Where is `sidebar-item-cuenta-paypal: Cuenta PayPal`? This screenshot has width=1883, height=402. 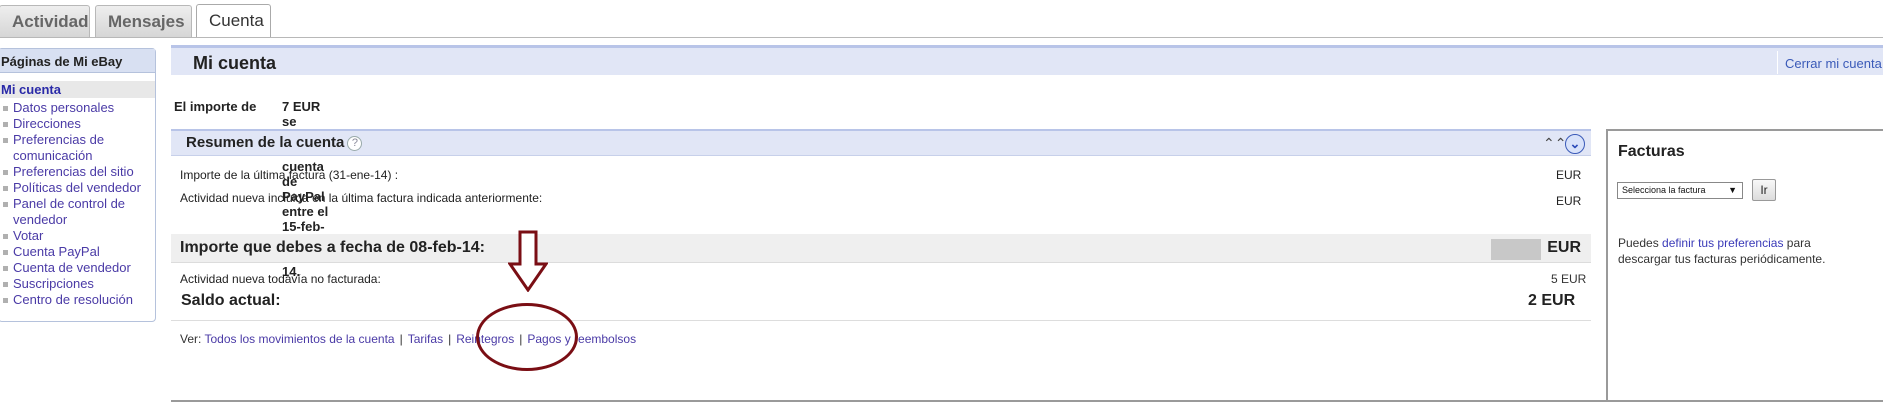 sidebar-item-cuenta-paypal: Cuenta PayPal is located at coordinates (77, 252).